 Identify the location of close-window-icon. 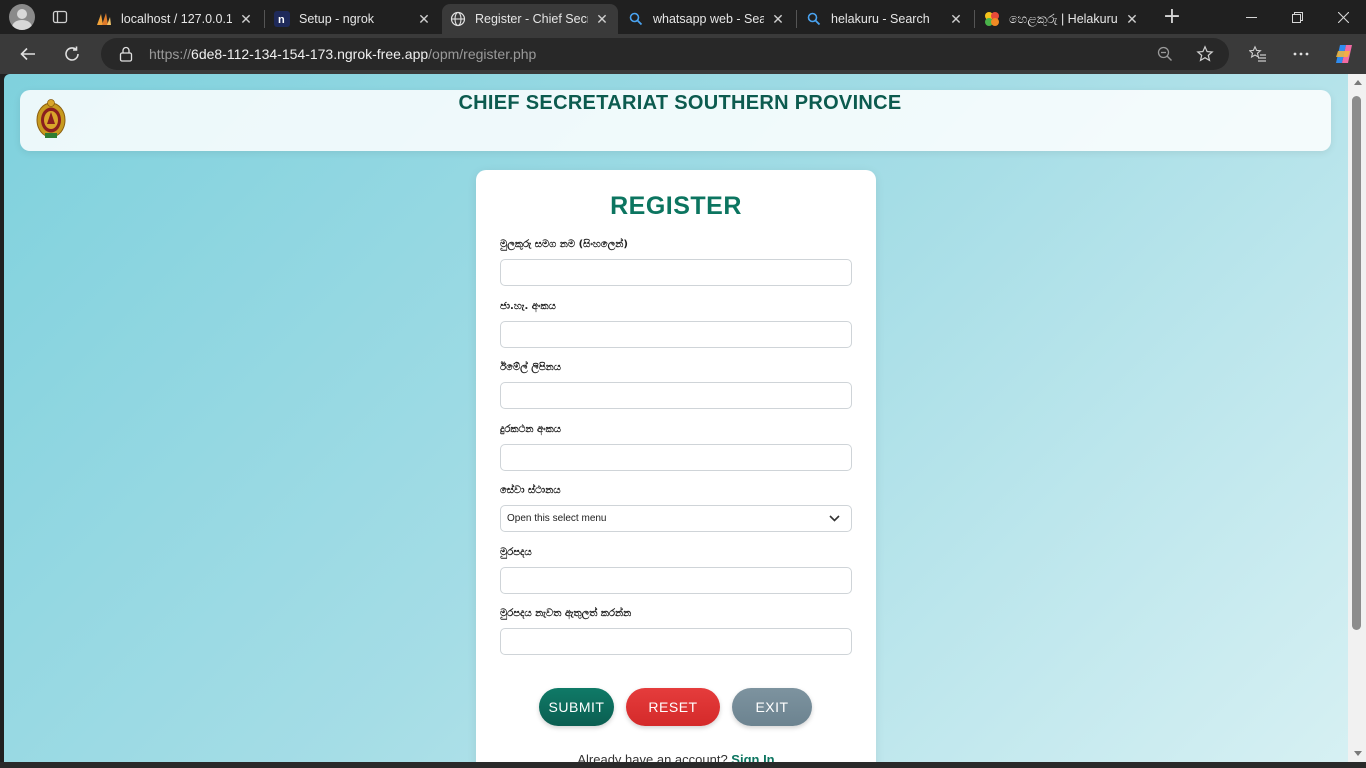
(1343, 17).